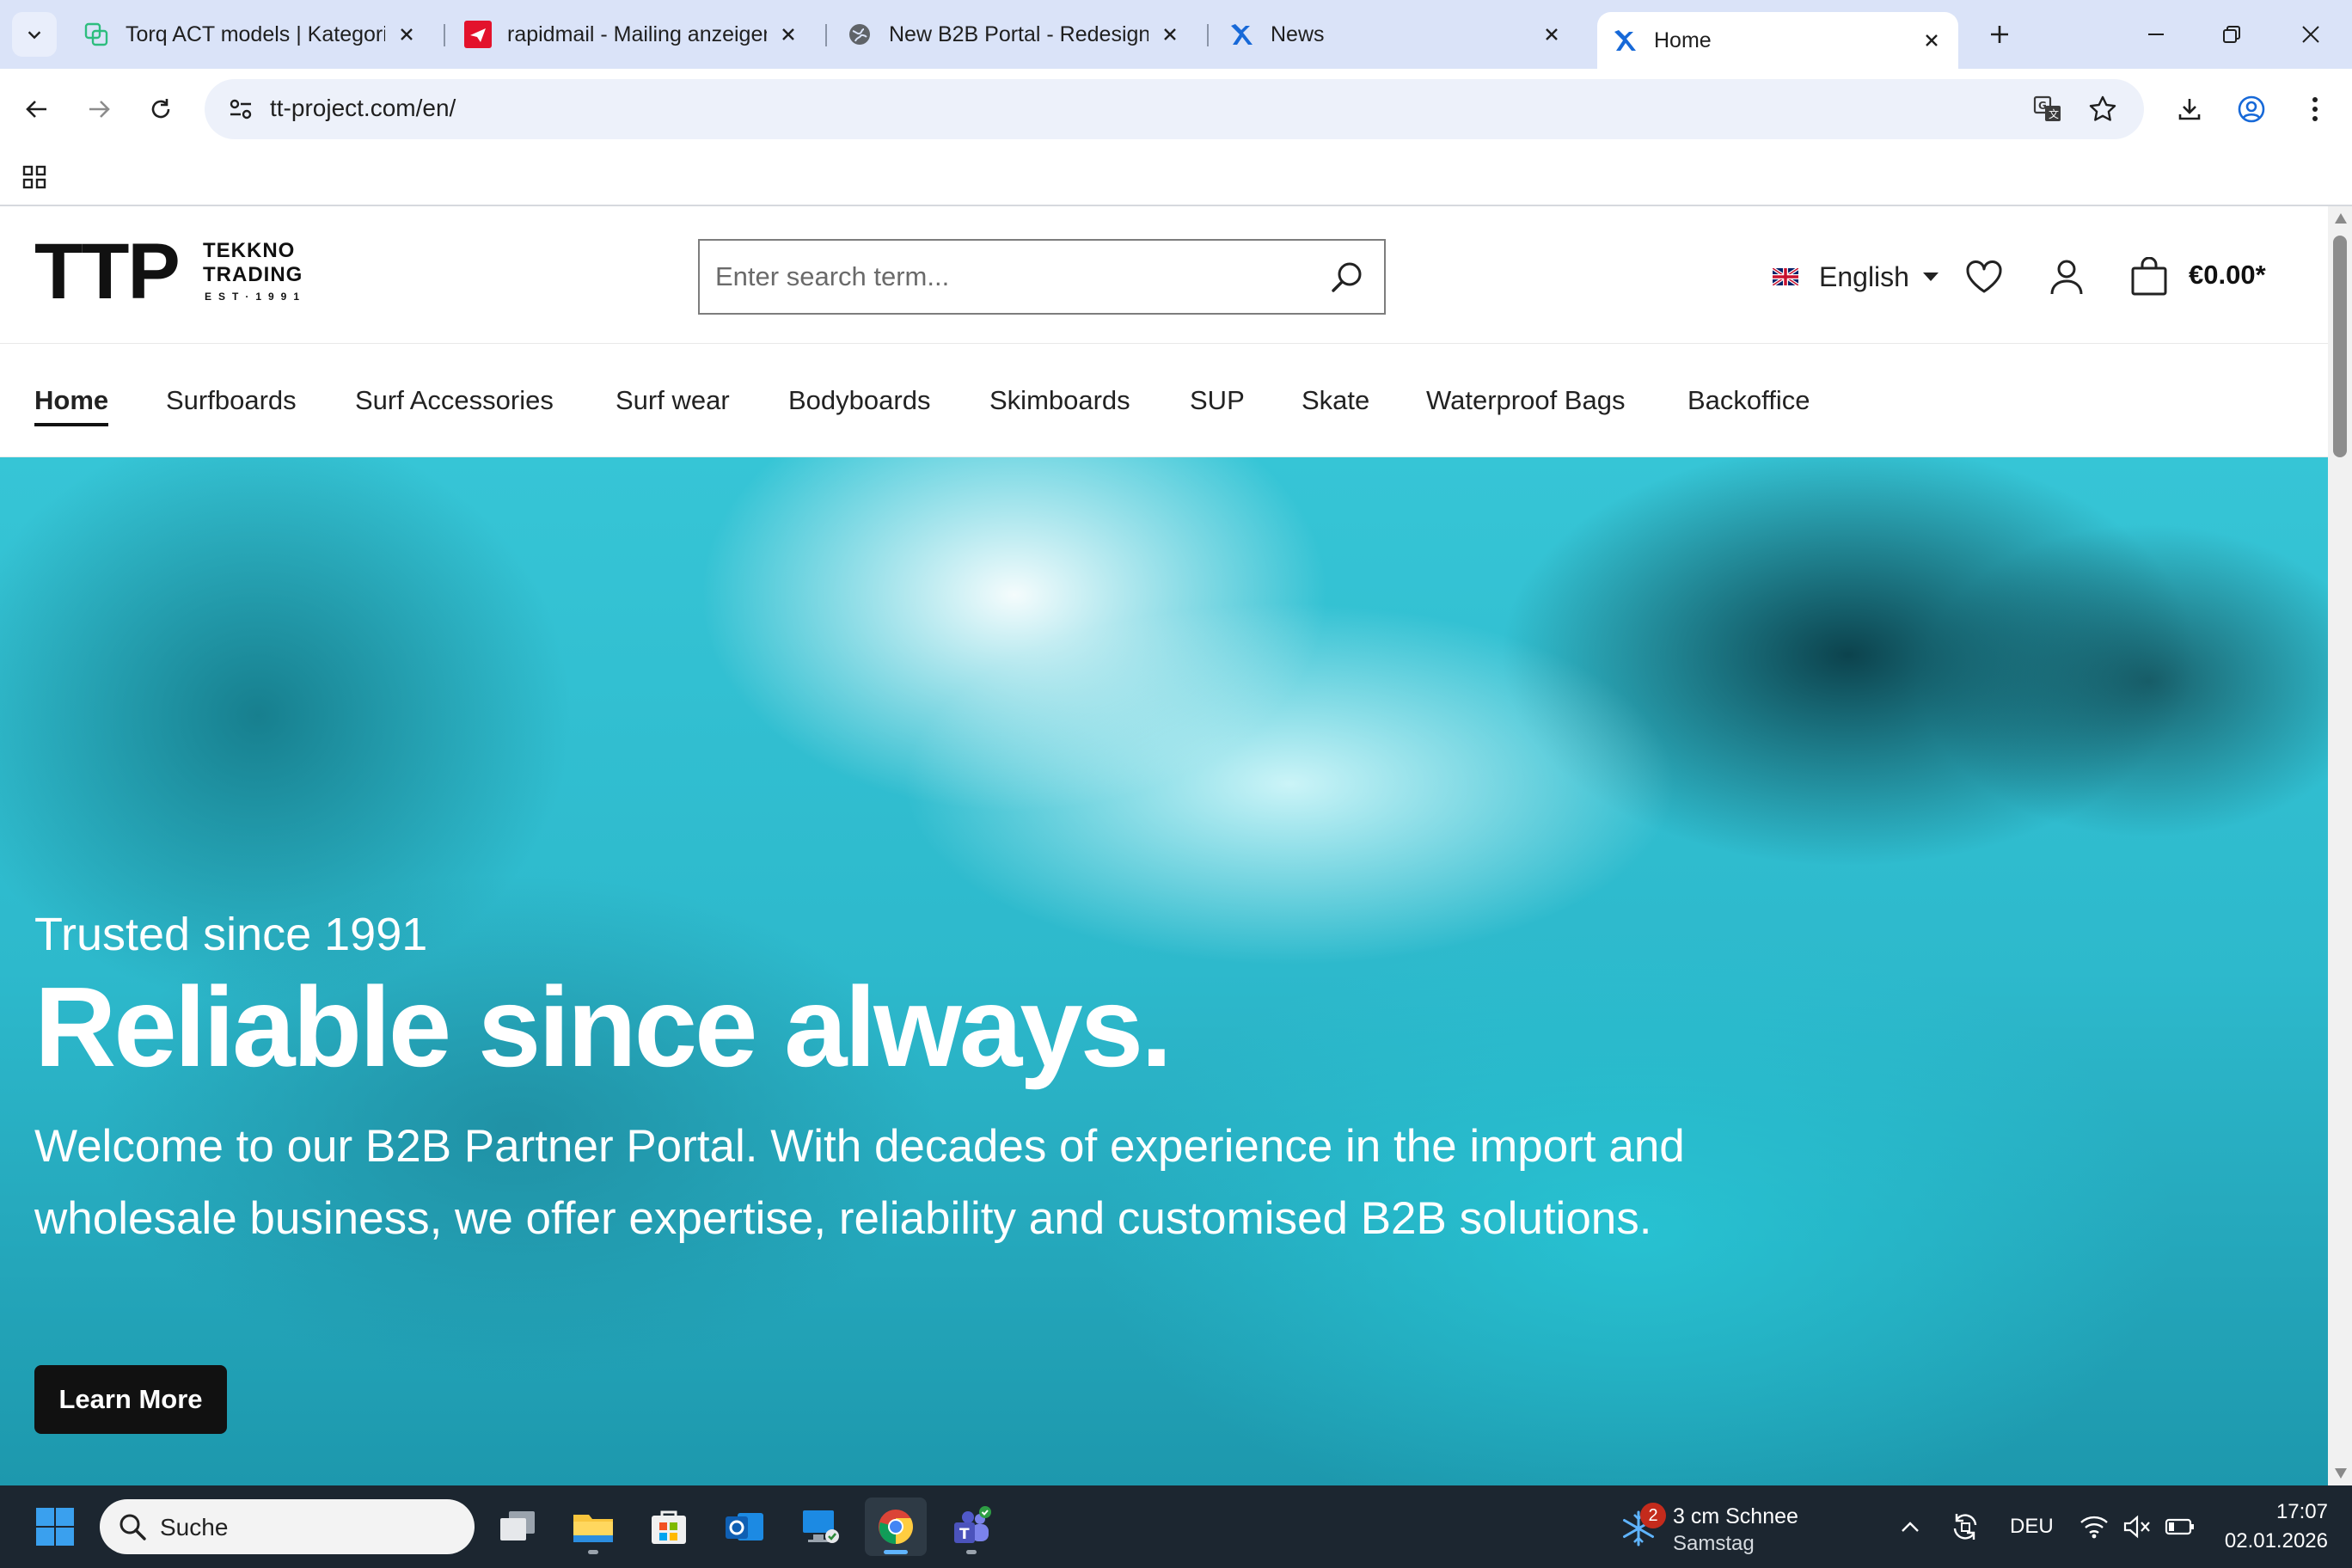 The width and height of the screenshot is (2352, 1568). Describe the element at coordinates (231, 400) in the screenshot. I see `nav-item-surfboards: Surfboards` at that location.